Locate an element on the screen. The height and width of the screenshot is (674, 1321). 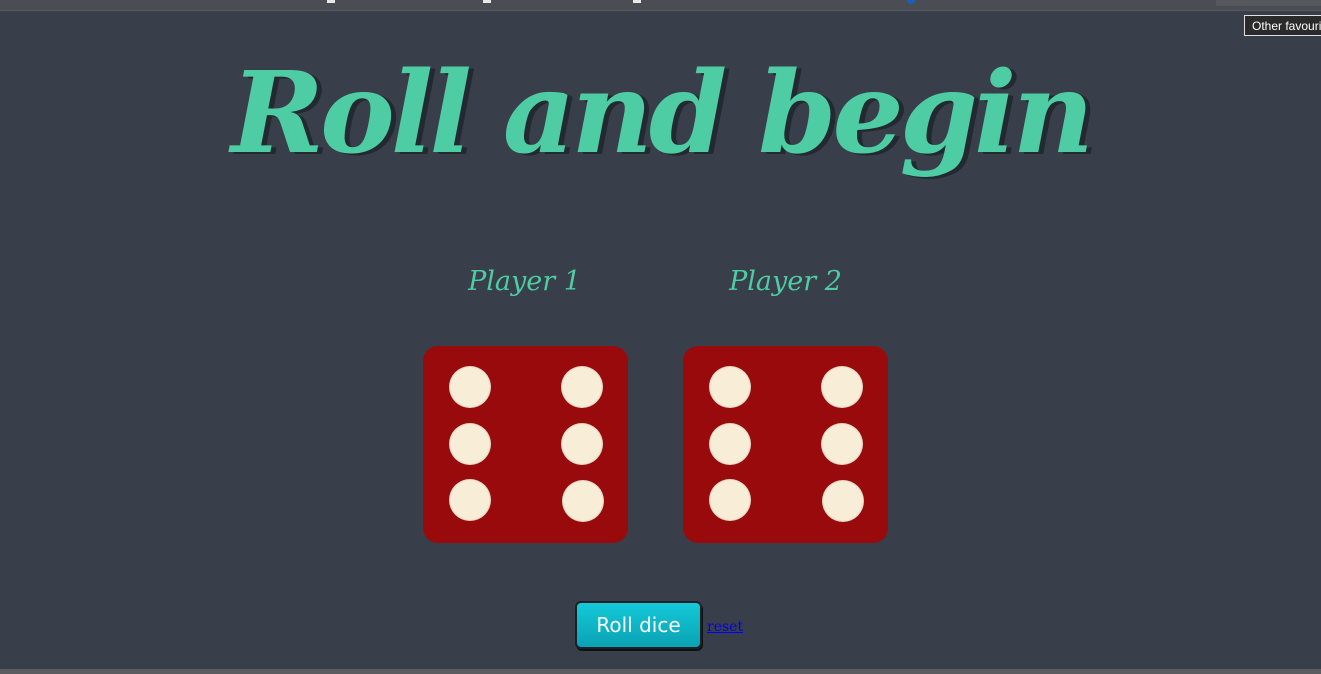
player-1-die is located at coordinates (525, 444).